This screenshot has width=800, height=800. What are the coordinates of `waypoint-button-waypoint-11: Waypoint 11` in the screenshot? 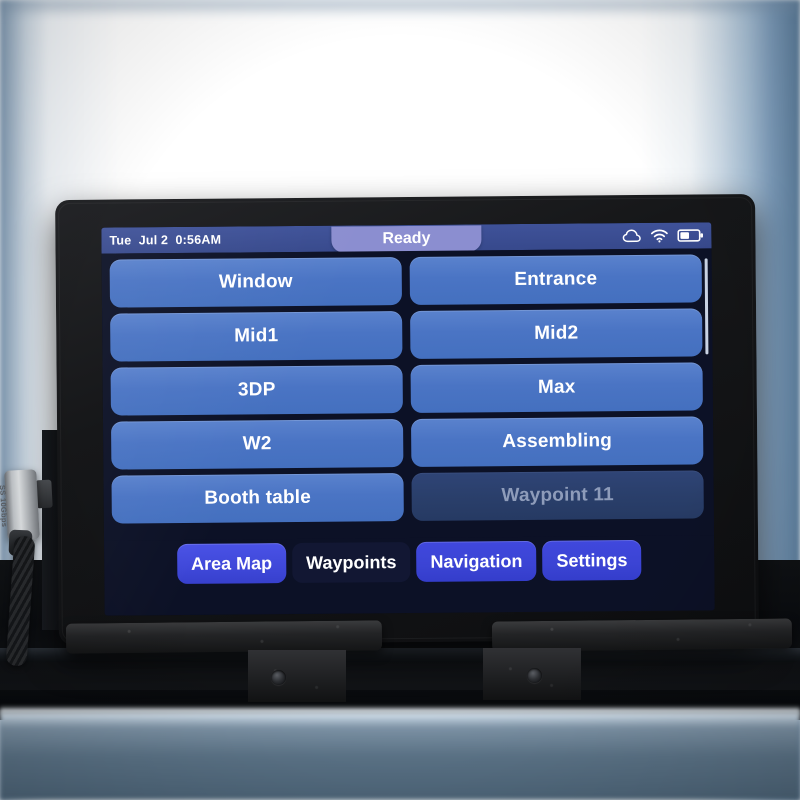 It's located at (557, 495).